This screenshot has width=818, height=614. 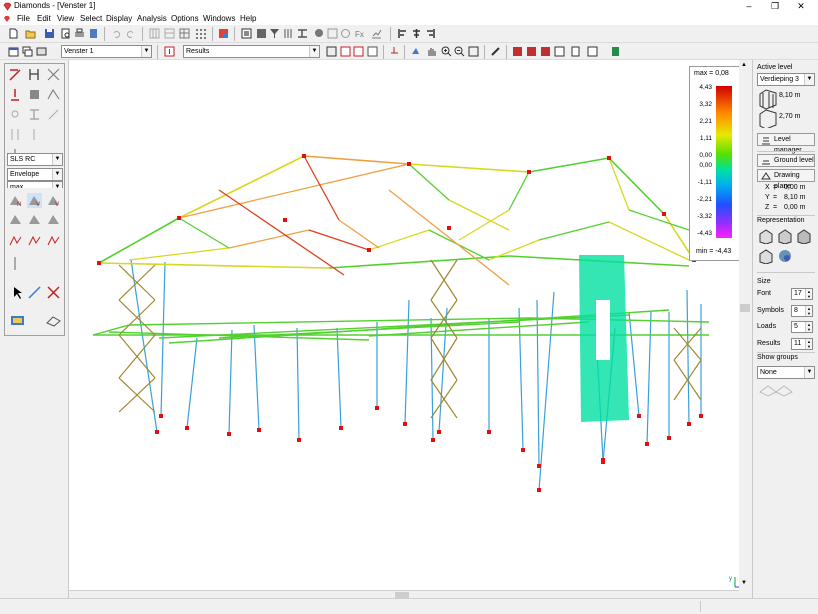 I want to click on results-toggle-icon, so click(x=169, y=51).